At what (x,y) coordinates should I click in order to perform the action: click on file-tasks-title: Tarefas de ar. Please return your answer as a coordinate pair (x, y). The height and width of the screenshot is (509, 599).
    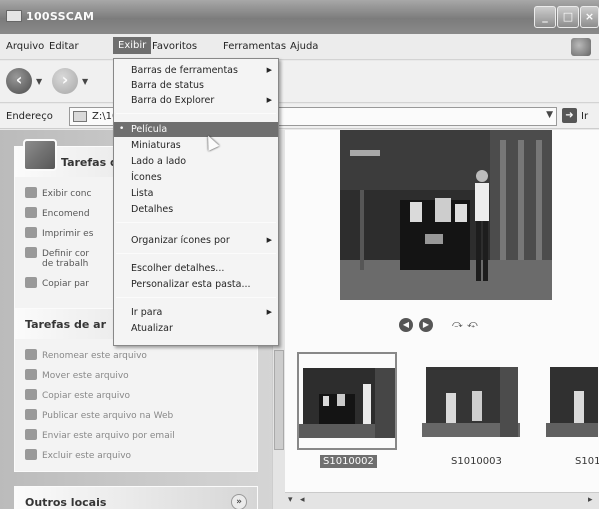
    Looking at the image, I should click on (65, 324).